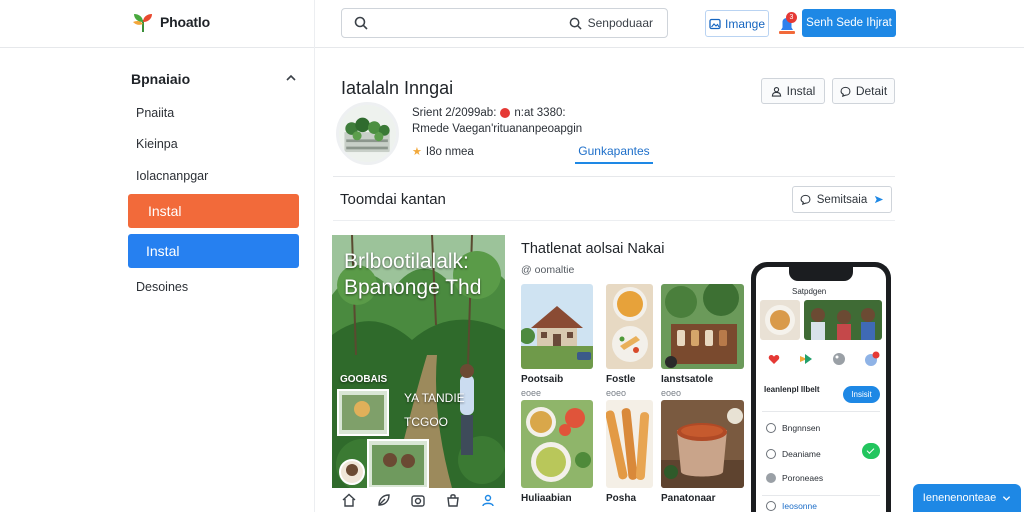 Image resolution: width=1024 pixels, height=512 pixels. I want to click on notification-badge: 3, so click(791, 17).